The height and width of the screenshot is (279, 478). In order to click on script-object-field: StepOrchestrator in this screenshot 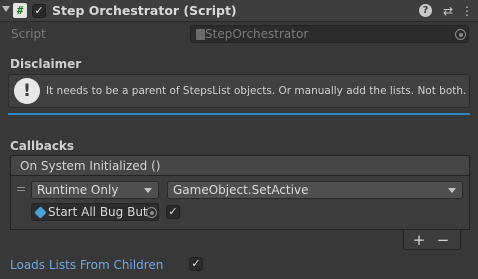, I will do `click(329, 34)`.